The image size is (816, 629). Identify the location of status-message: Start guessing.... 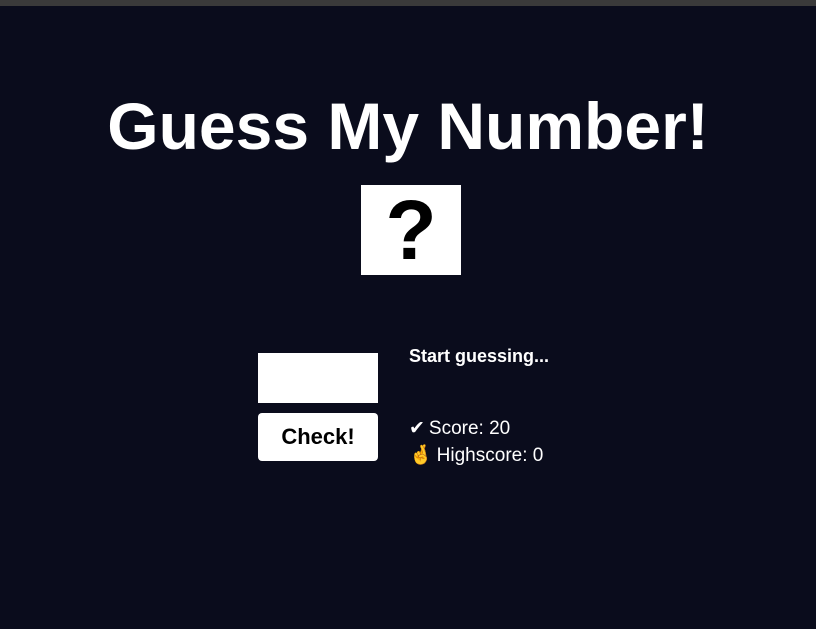
(479, 356).